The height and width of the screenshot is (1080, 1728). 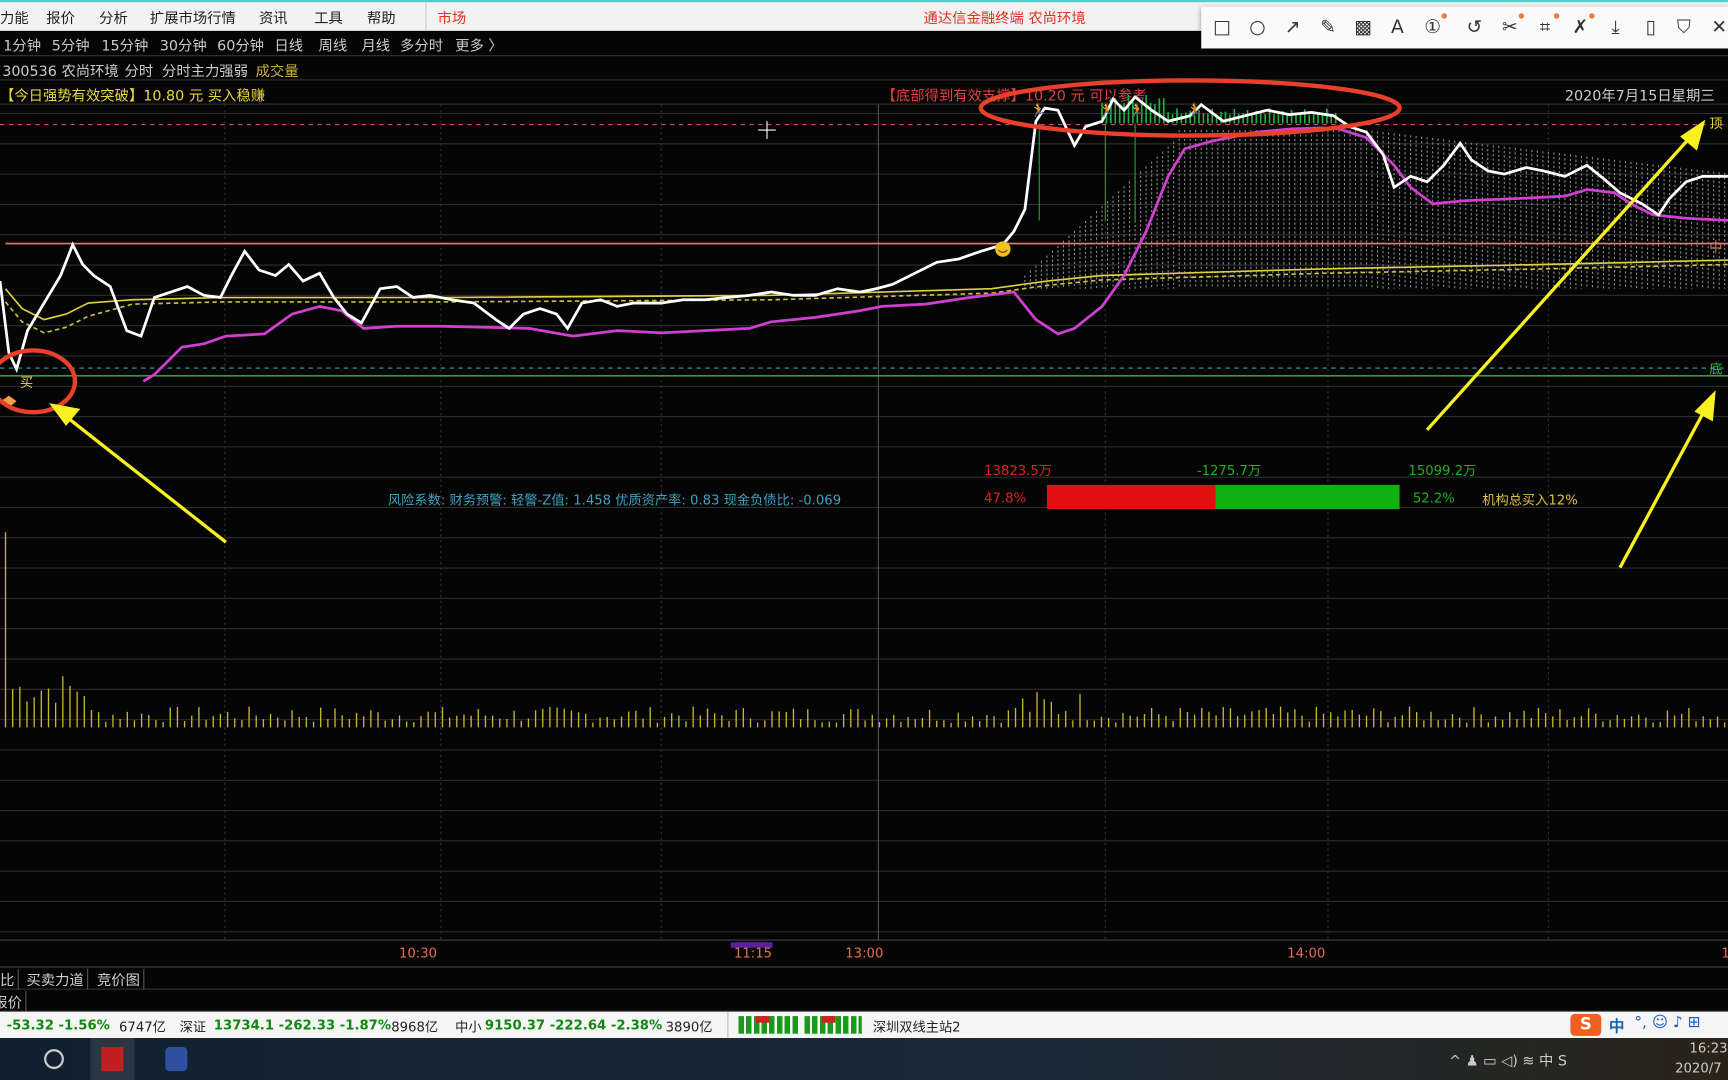 I want to click on sell-amount: 13823.5万, so click(x=1018, y=470).